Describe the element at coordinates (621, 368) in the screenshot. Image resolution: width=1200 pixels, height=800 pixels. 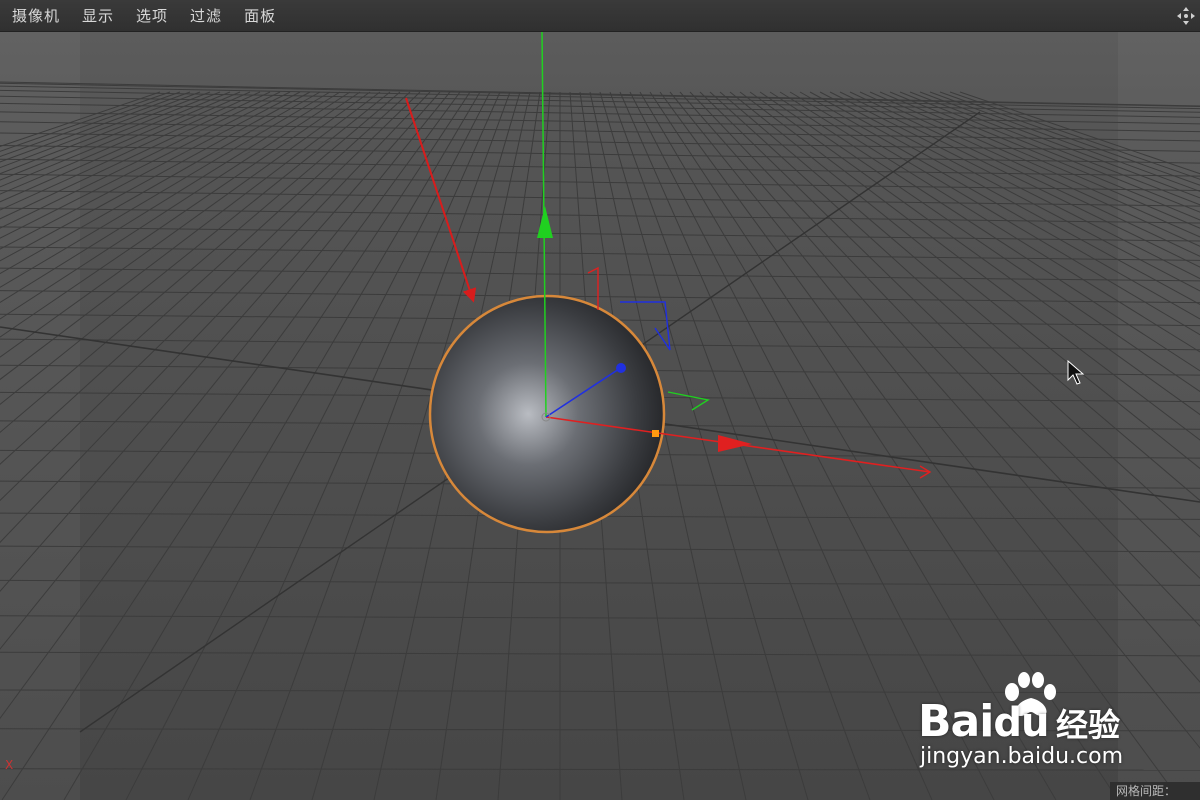
I see `z-axis-handle` at that location.